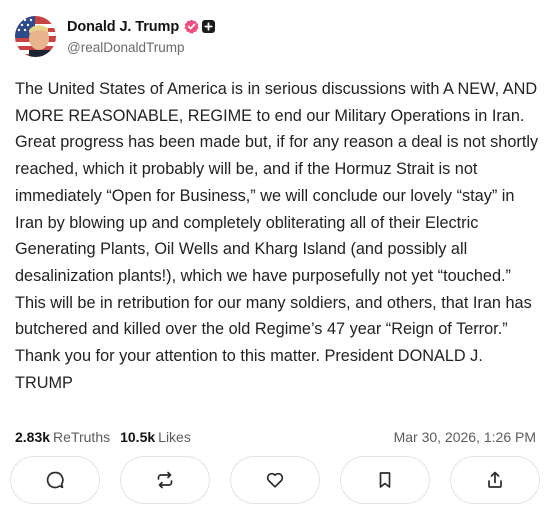 The image size is (550, 517). I want to click on share-upload-icon, so click(495, 480).